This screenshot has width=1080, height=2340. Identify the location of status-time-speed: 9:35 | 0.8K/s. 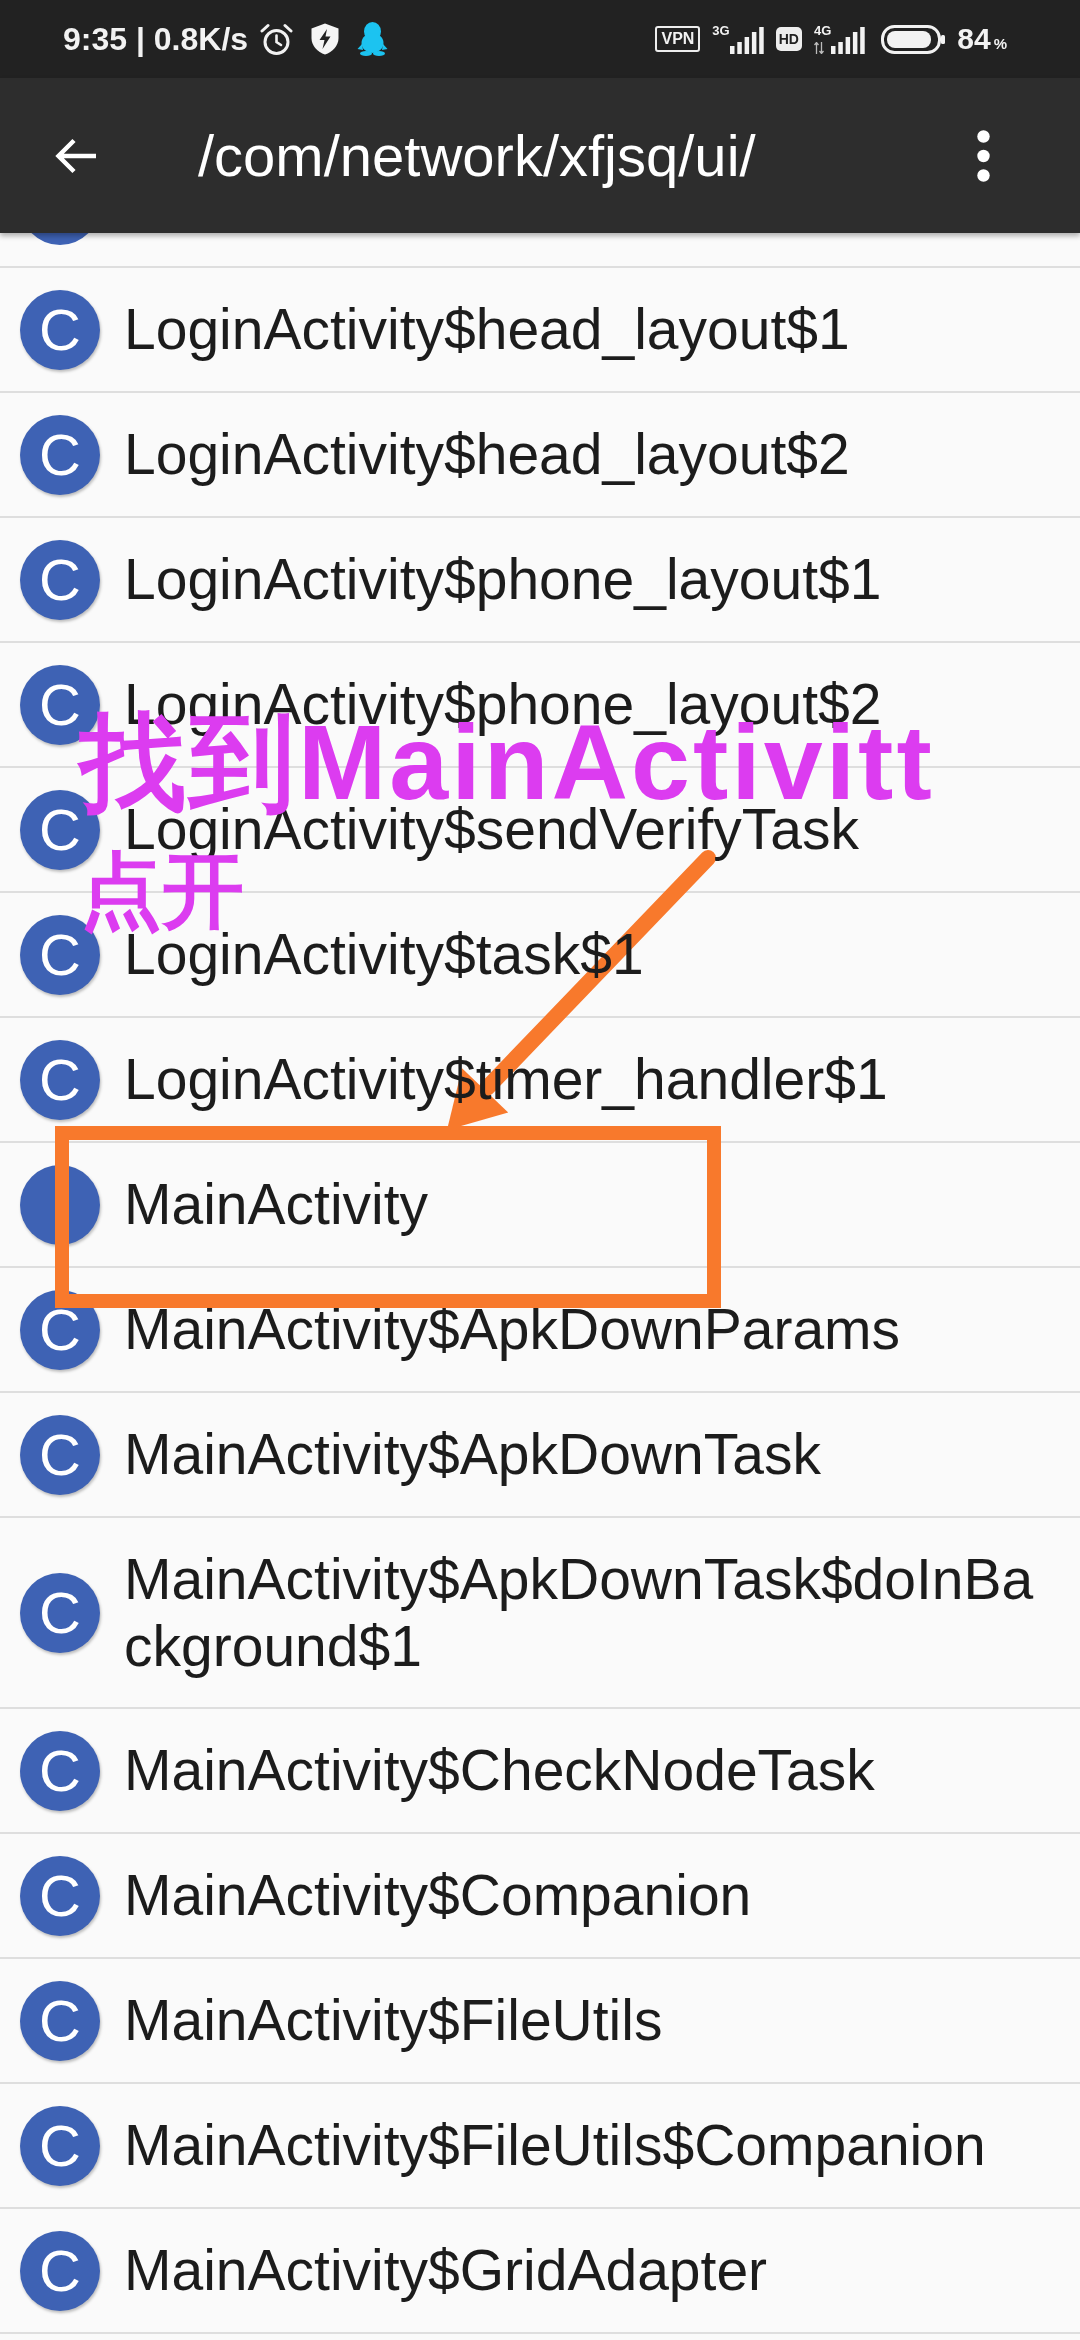
(156, 39).